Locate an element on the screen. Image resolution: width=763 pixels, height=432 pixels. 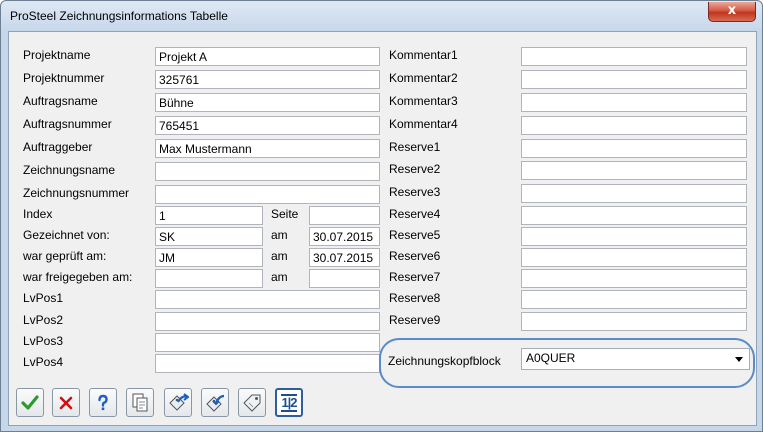
tag-icon is located at coordinates (252, 403).